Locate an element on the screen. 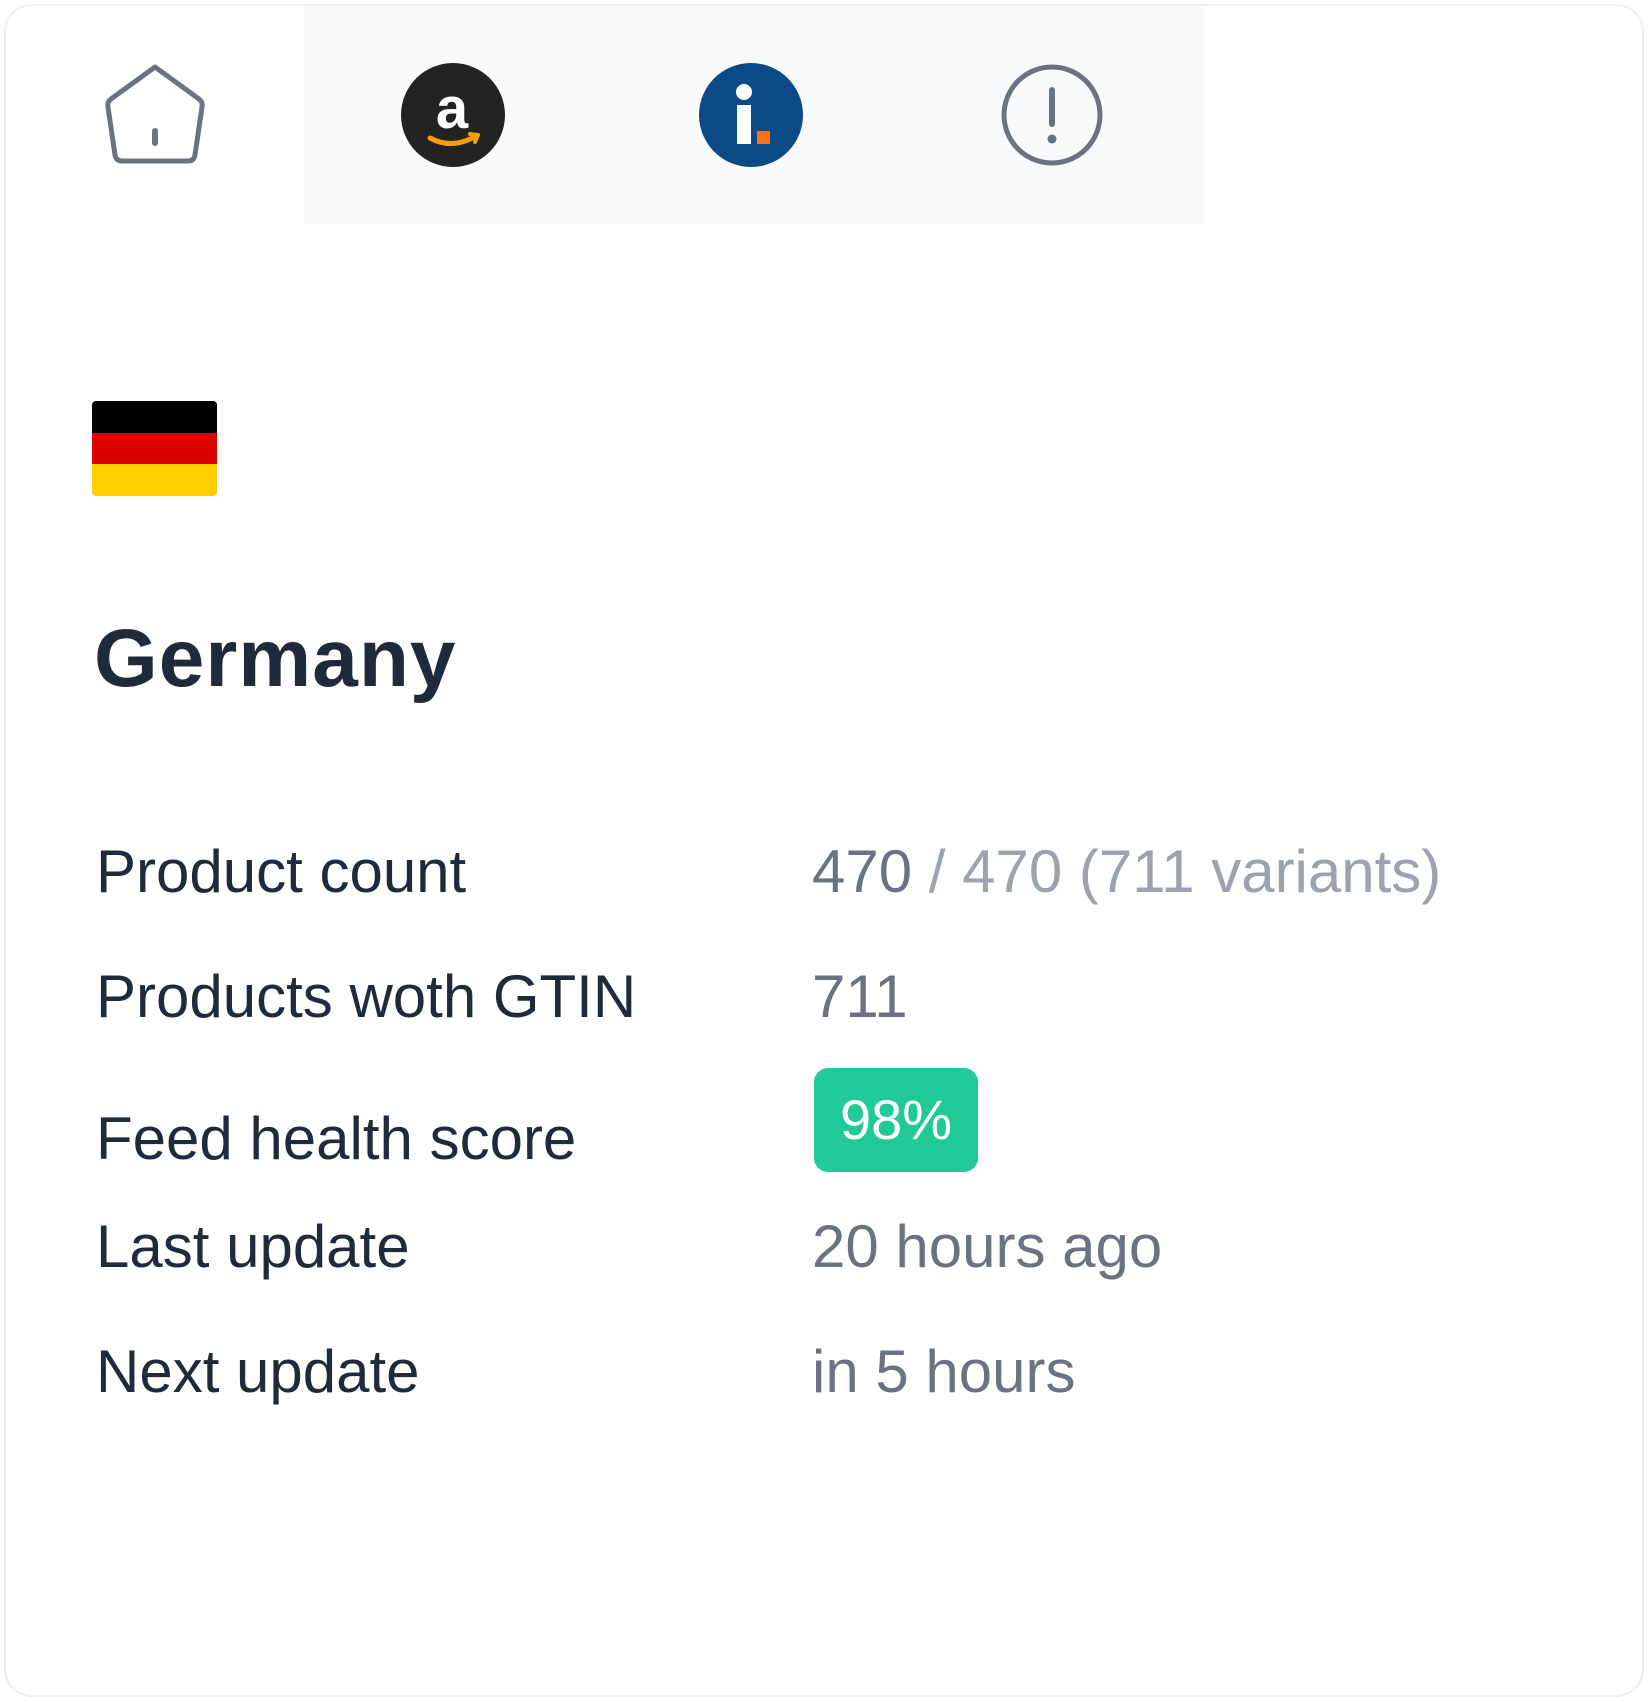  product-count-total: / 470 (711 variants) is located at coordinates (1177, 871).